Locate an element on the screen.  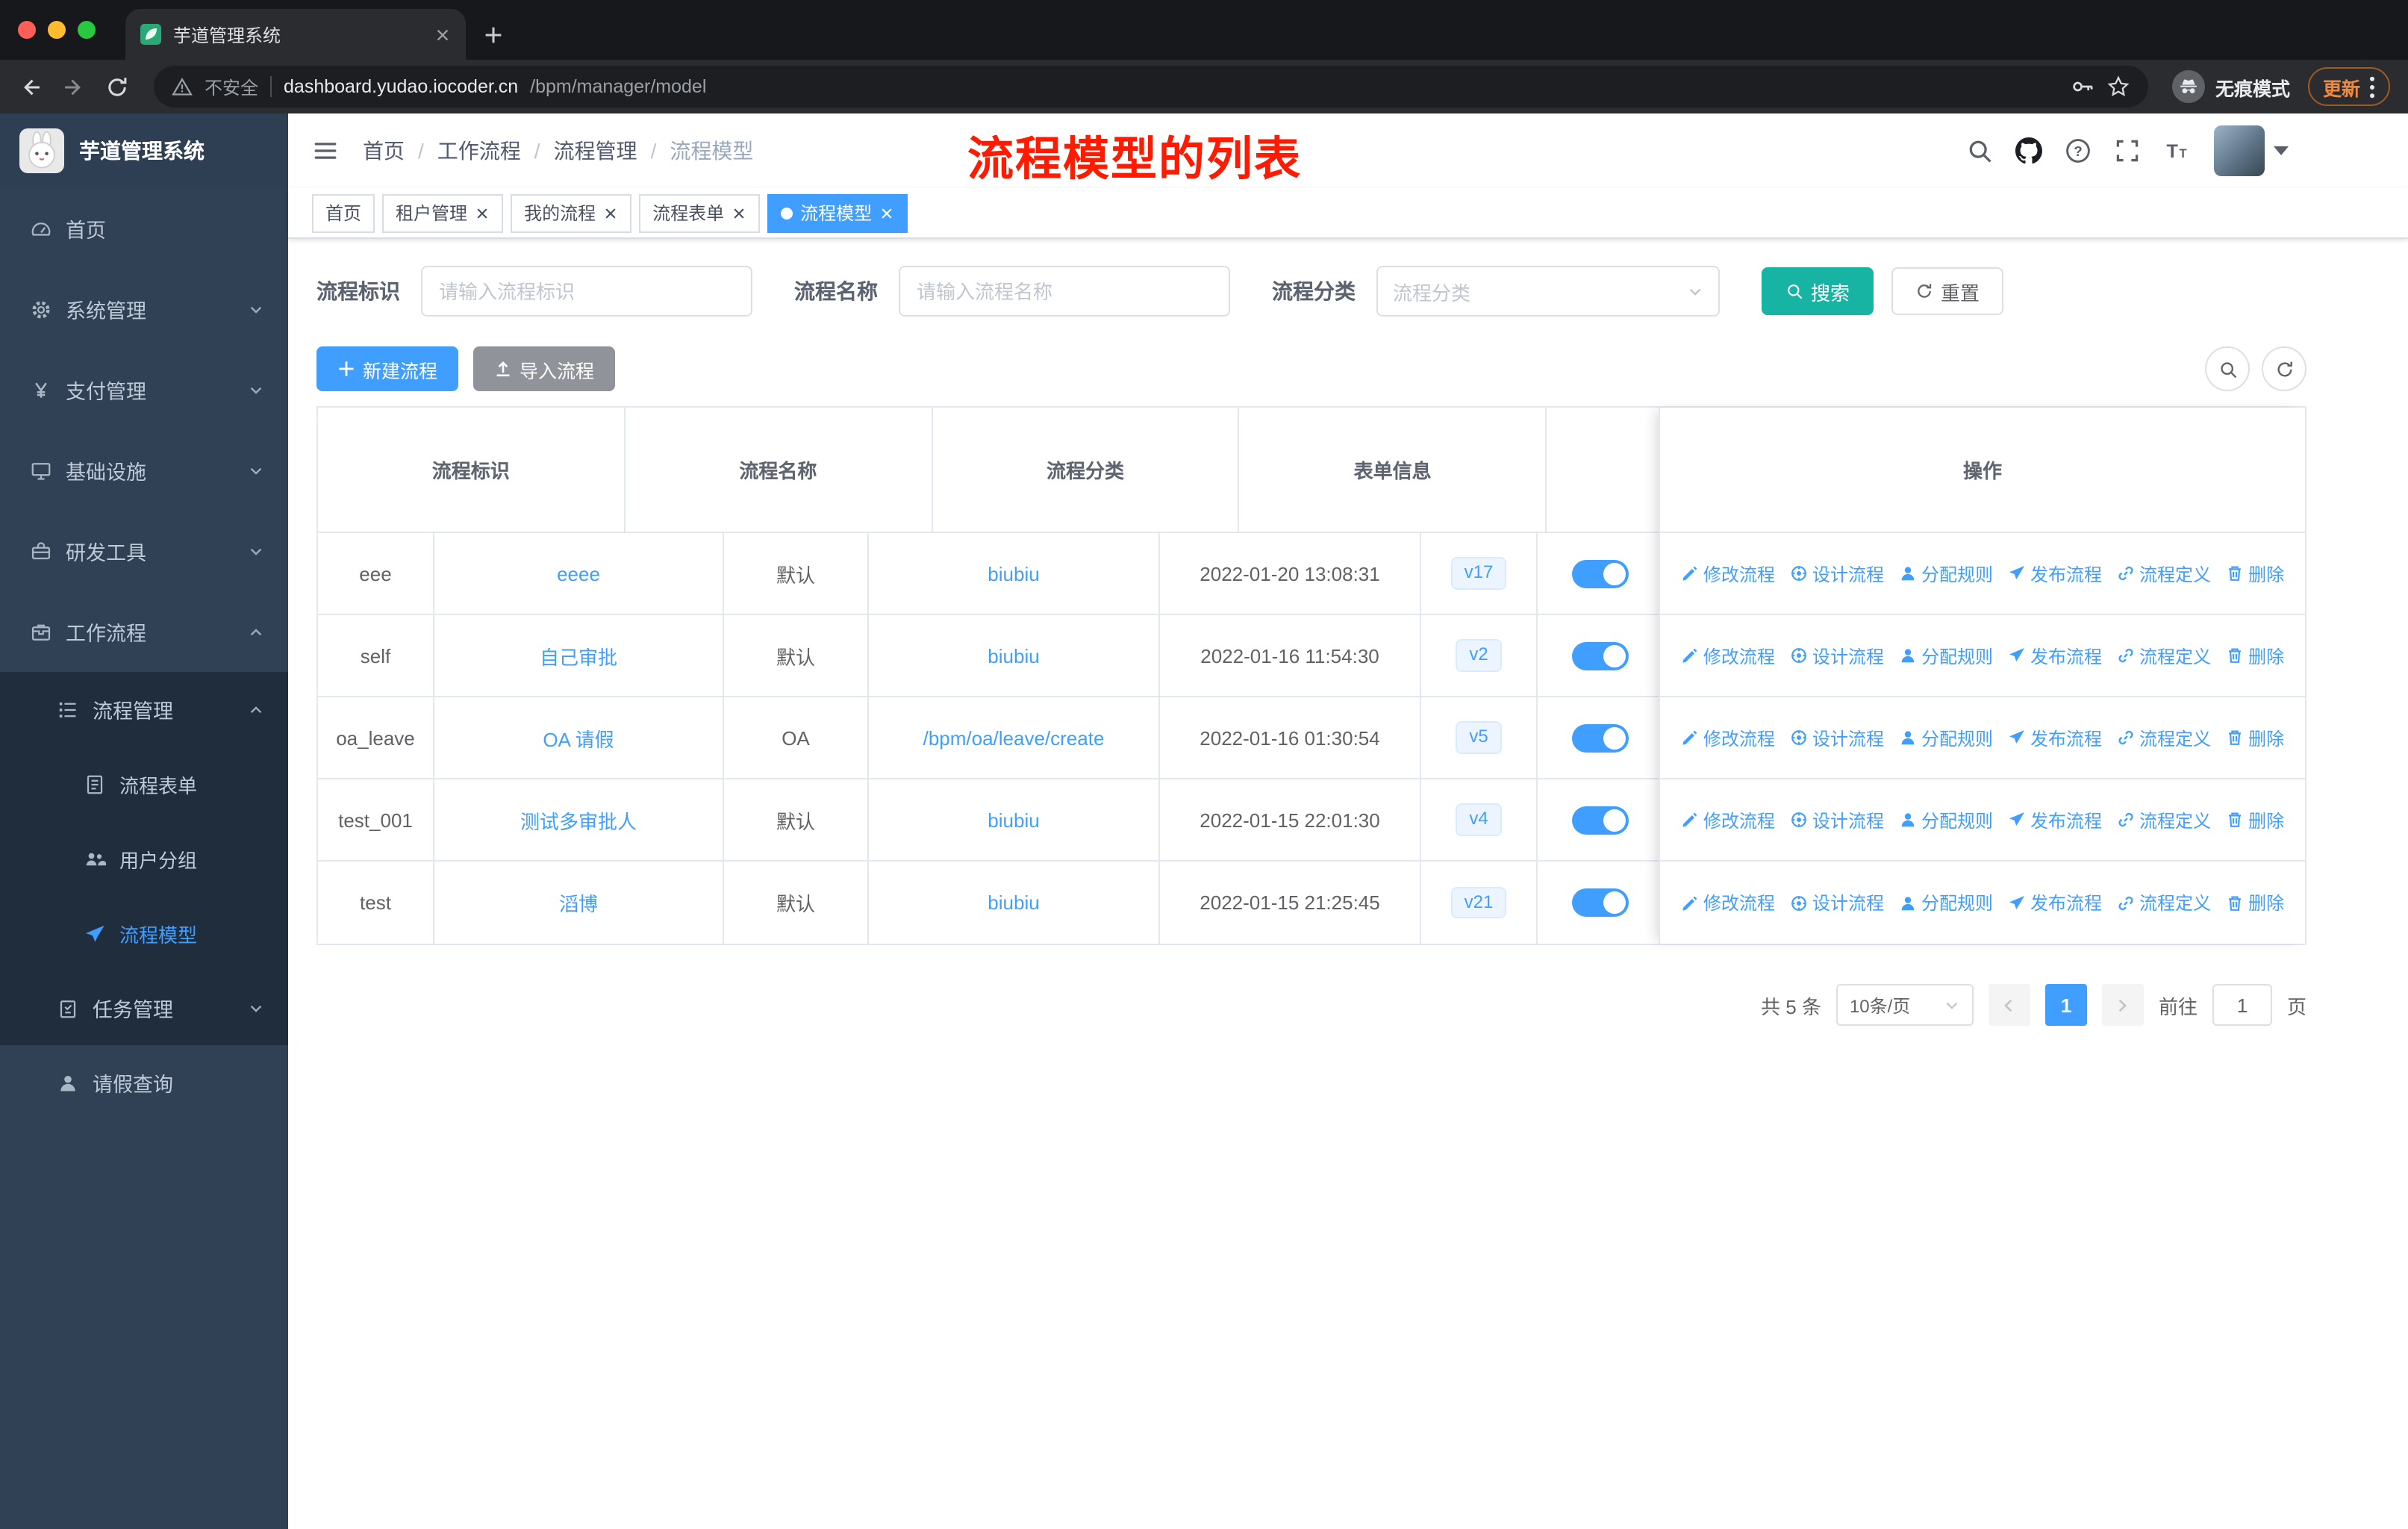
process-name-link: 滔博 is located at coordinates (578, 903).